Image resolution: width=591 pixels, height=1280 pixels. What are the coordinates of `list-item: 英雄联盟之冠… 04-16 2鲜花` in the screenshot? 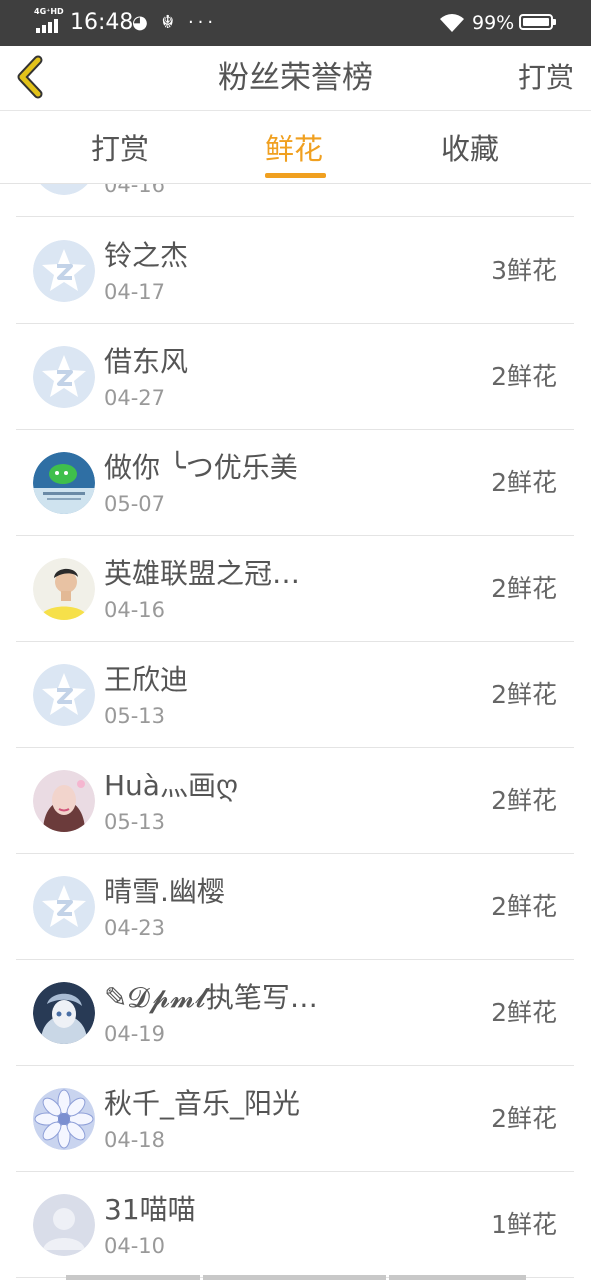 It's located at (295, 589).